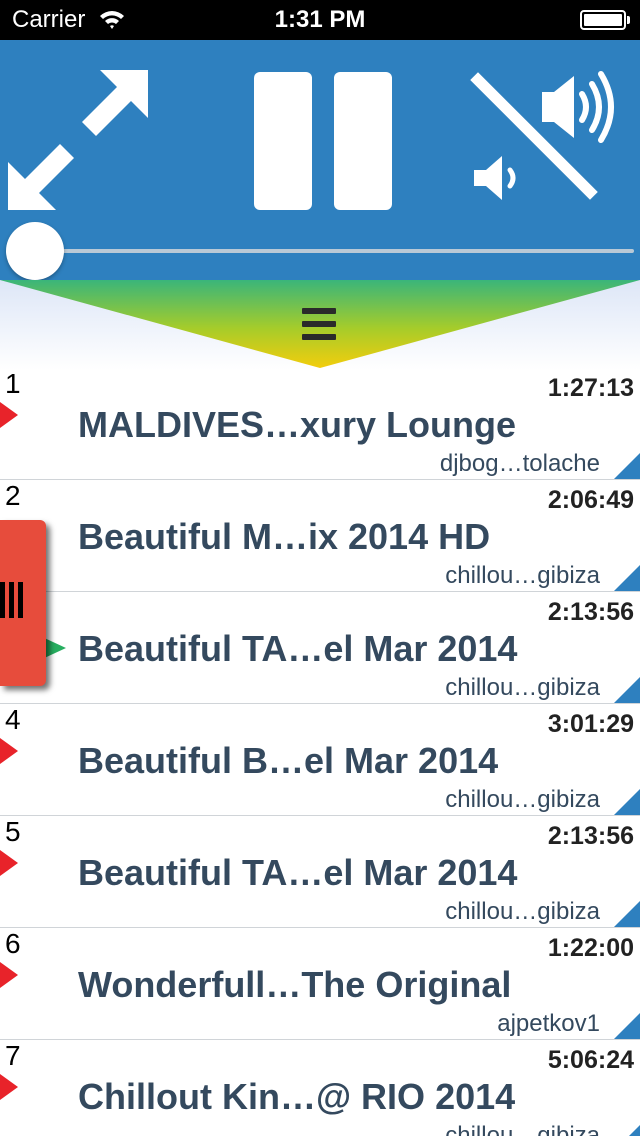 The width and height of the screenshot is (640, 1136). What do you see at coordinates (295, 984) in the screenshot?
I see `track-title: Wonderfull…The Original` at bounding box center [295, 984].